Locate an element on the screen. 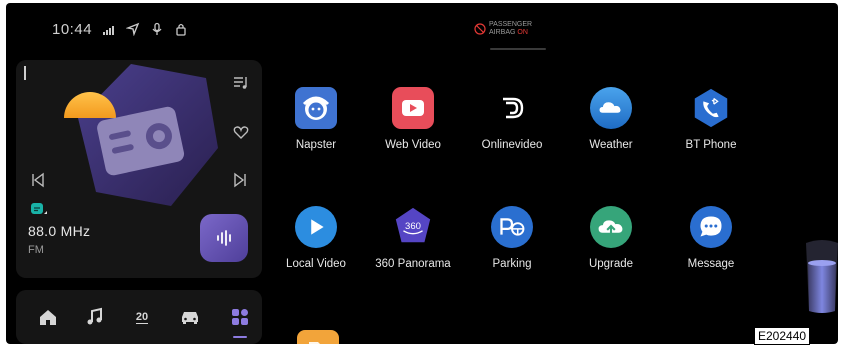  signal-icon is located at coordinates (109, 30).